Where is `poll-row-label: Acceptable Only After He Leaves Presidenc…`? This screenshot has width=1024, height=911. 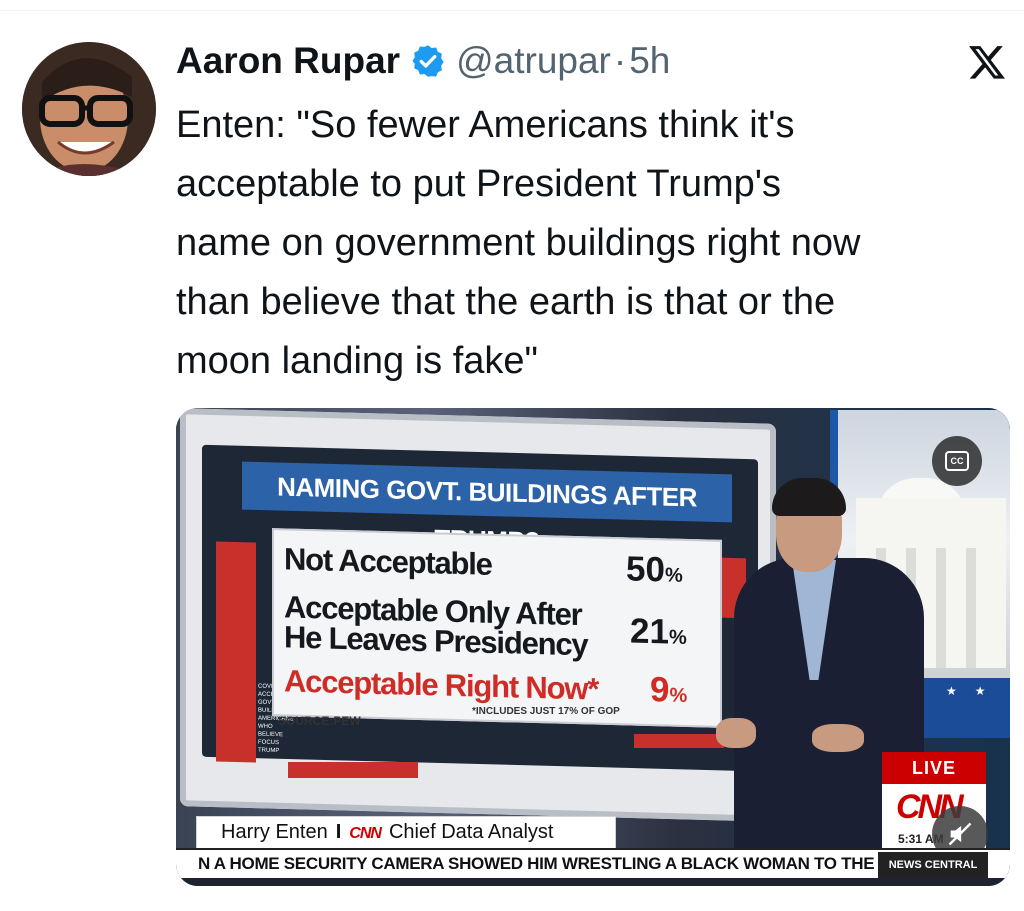 poll-row-label: Acceptable Only After He Leaves Presidenc… is located at coordinates (436, 626).